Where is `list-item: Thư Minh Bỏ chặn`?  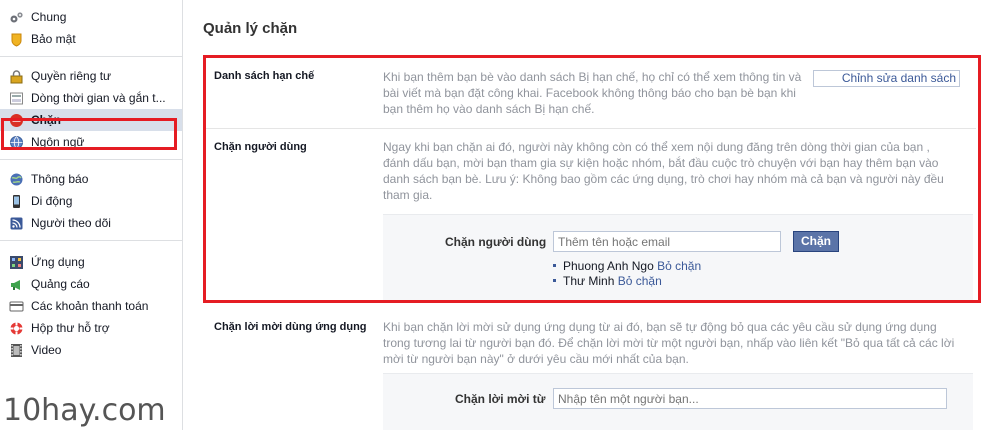
list-item: Thư Minh Bỏ chặn is located at coordinates (627, 280).